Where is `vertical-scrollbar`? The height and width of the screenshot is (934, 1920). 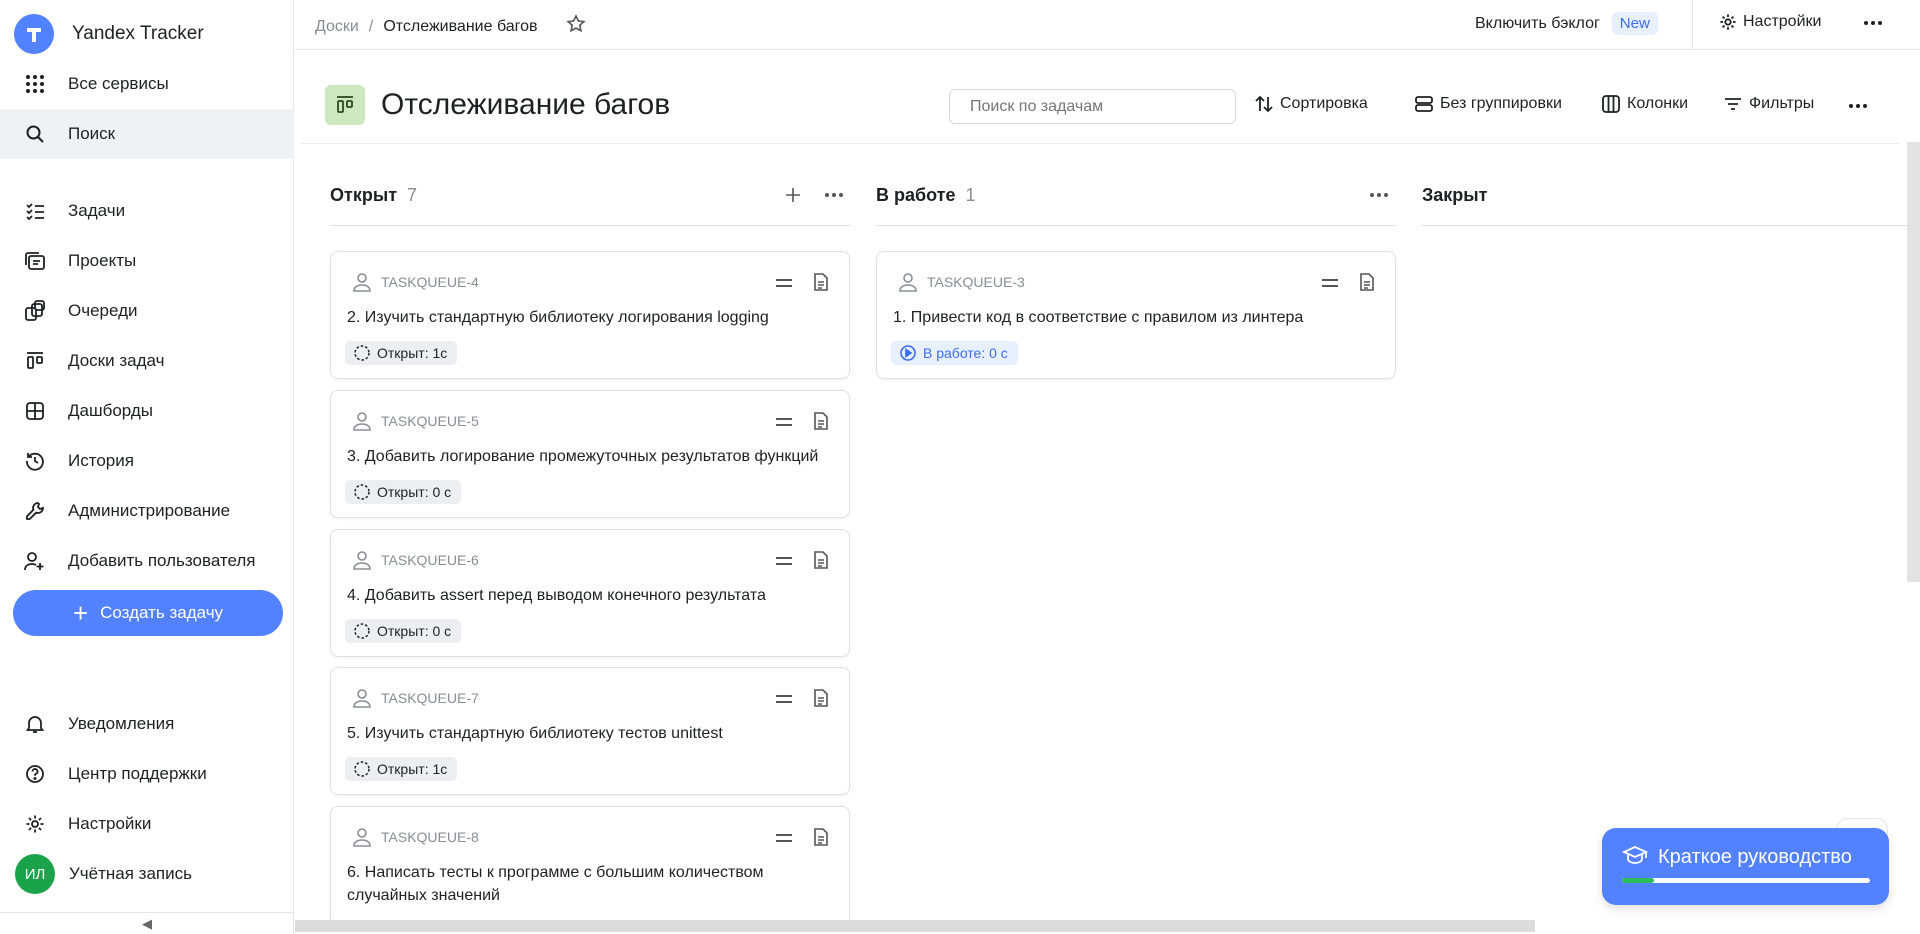 vertical-scrollbar is located at coordinates (1913, 362).